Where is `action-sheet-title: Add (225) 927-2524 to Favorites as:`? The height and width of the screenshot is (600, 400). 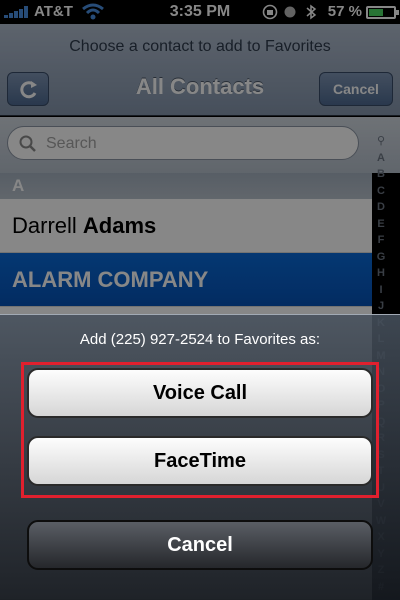 action-sheet-title: Add (225) 927-2524 to Favorites as: is located at coordinates (200, 339).